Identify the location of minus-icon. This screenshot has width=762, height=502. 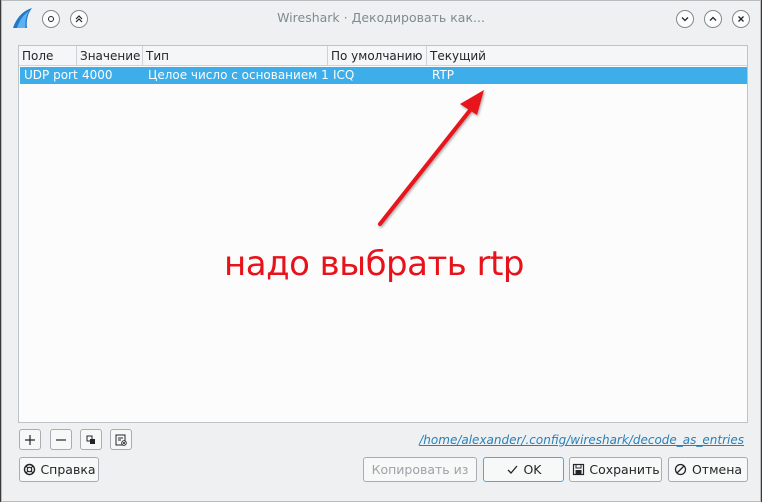
(61, 439).